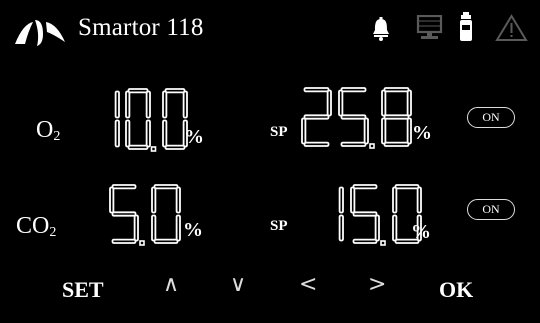 The image size is (540, 323). What do you see at coordinates (83, 290) in the screenshot?
I see `set-button: SET` at bounding box center [83, 290].